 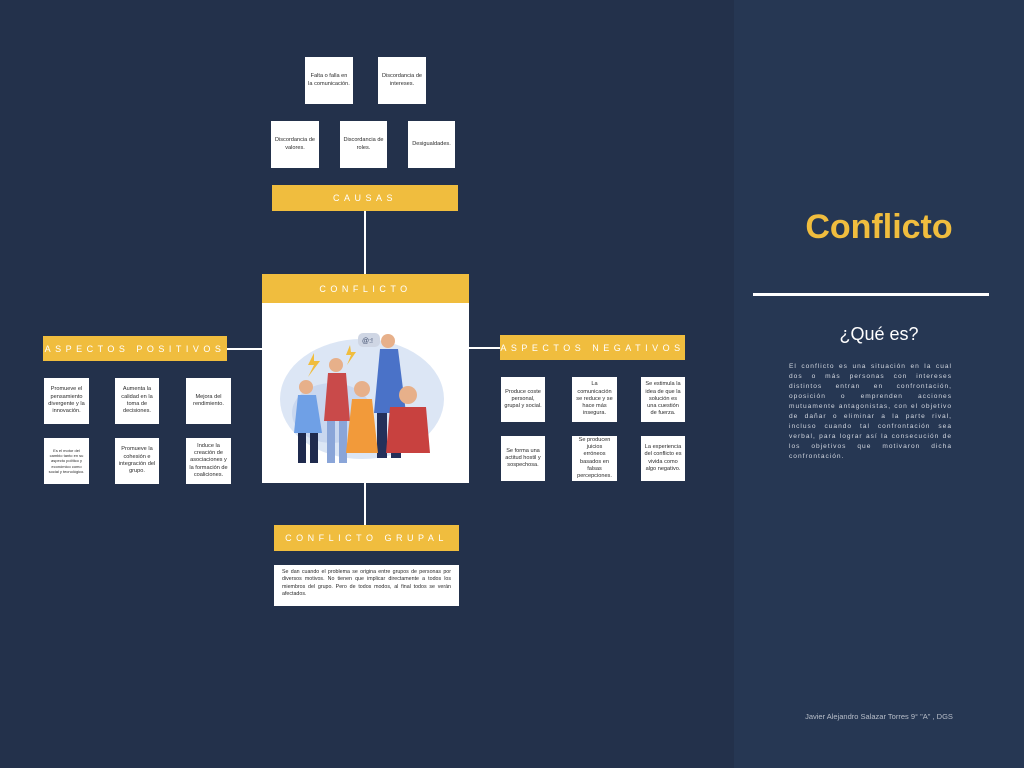 What do you see at coordinates (295, 144) in the screenshot?
I see `causa-card: Discordancia de valores.` at bounding box center [295, 144].